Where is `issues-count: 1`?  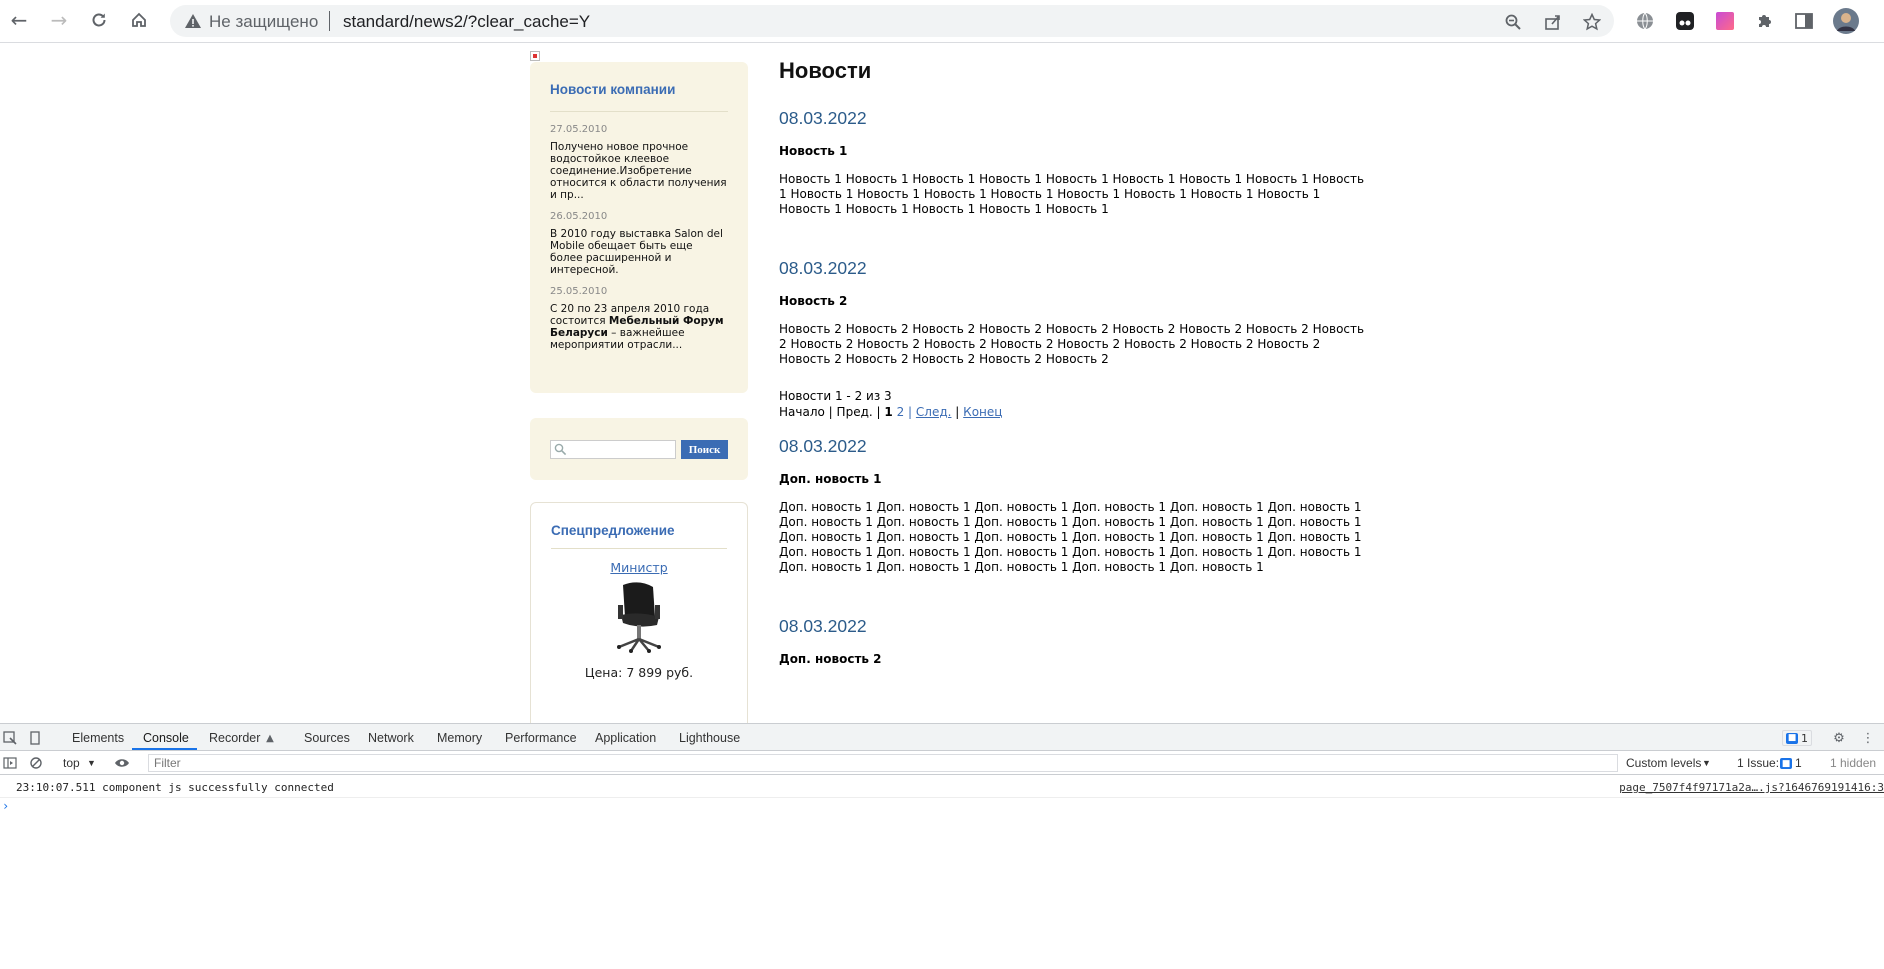
issues-count: 1 is located at coordinates (1798, 763).